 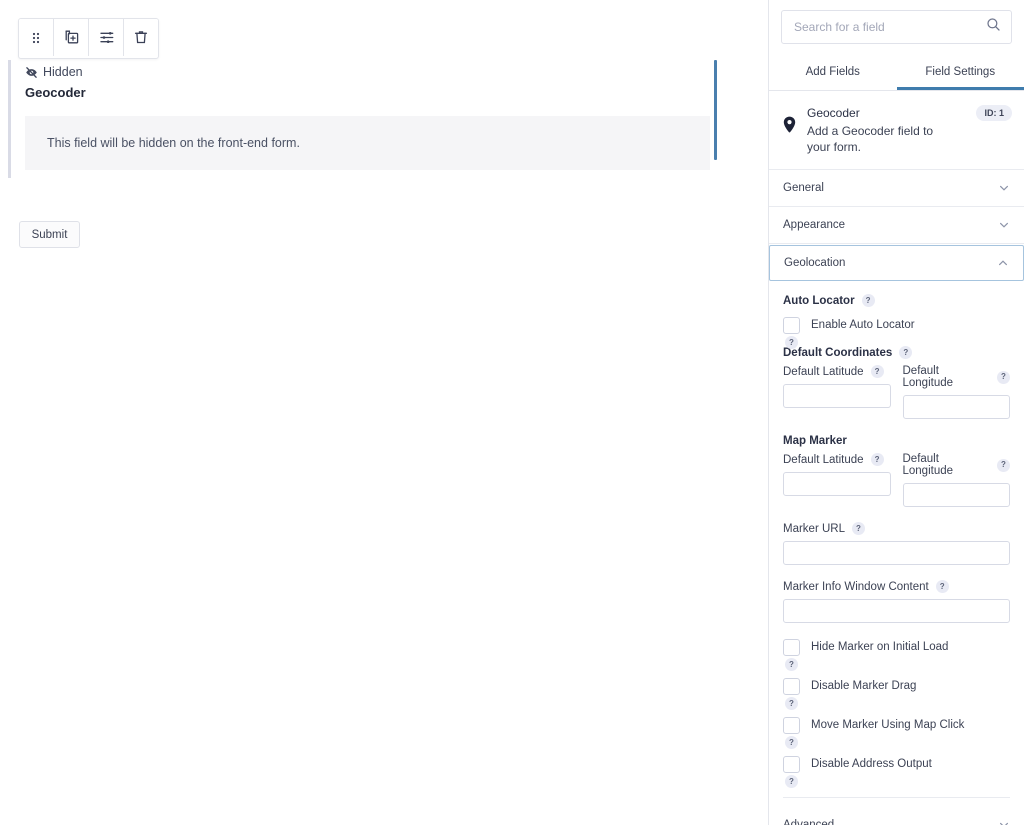 What do you see at coordinates (31, 72) in the screenshot?
I see `eye-slash-icon` at bounding box center [31, 72].